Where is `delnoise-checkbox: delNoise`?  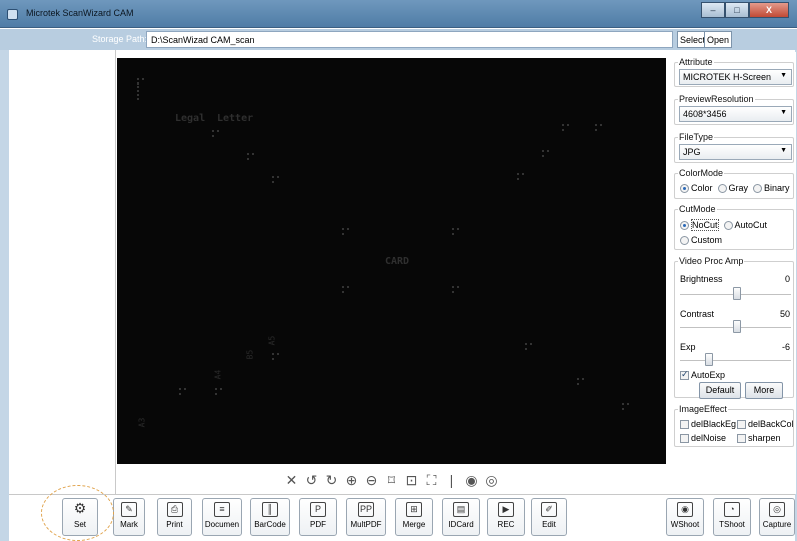
delnoise-checkbox: delNoise is located at coordinates (703, 438).